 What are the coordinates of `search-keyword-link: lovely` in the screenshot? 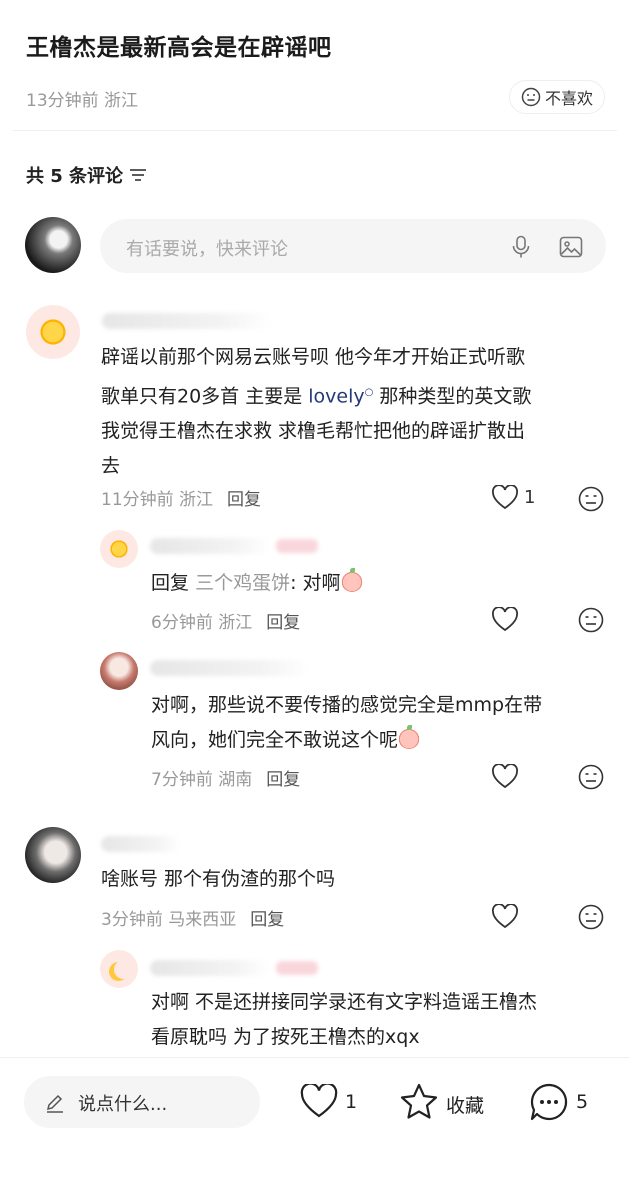 It's located at (336, 396).